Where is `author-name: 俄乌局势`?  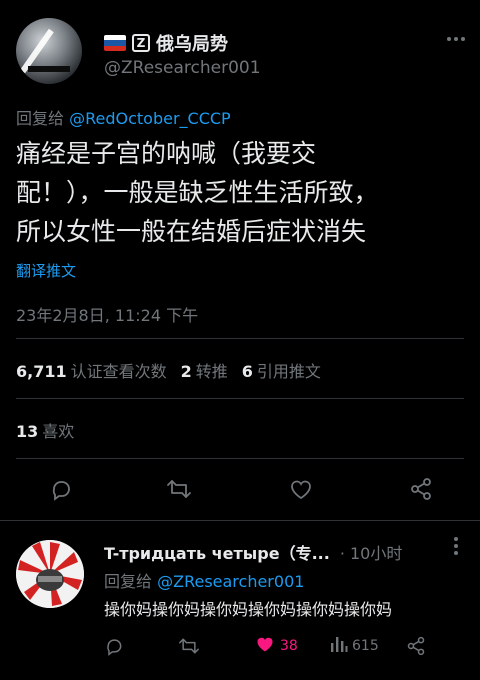 author-name: 俄乌局势 is located at coordinates (192, 43).